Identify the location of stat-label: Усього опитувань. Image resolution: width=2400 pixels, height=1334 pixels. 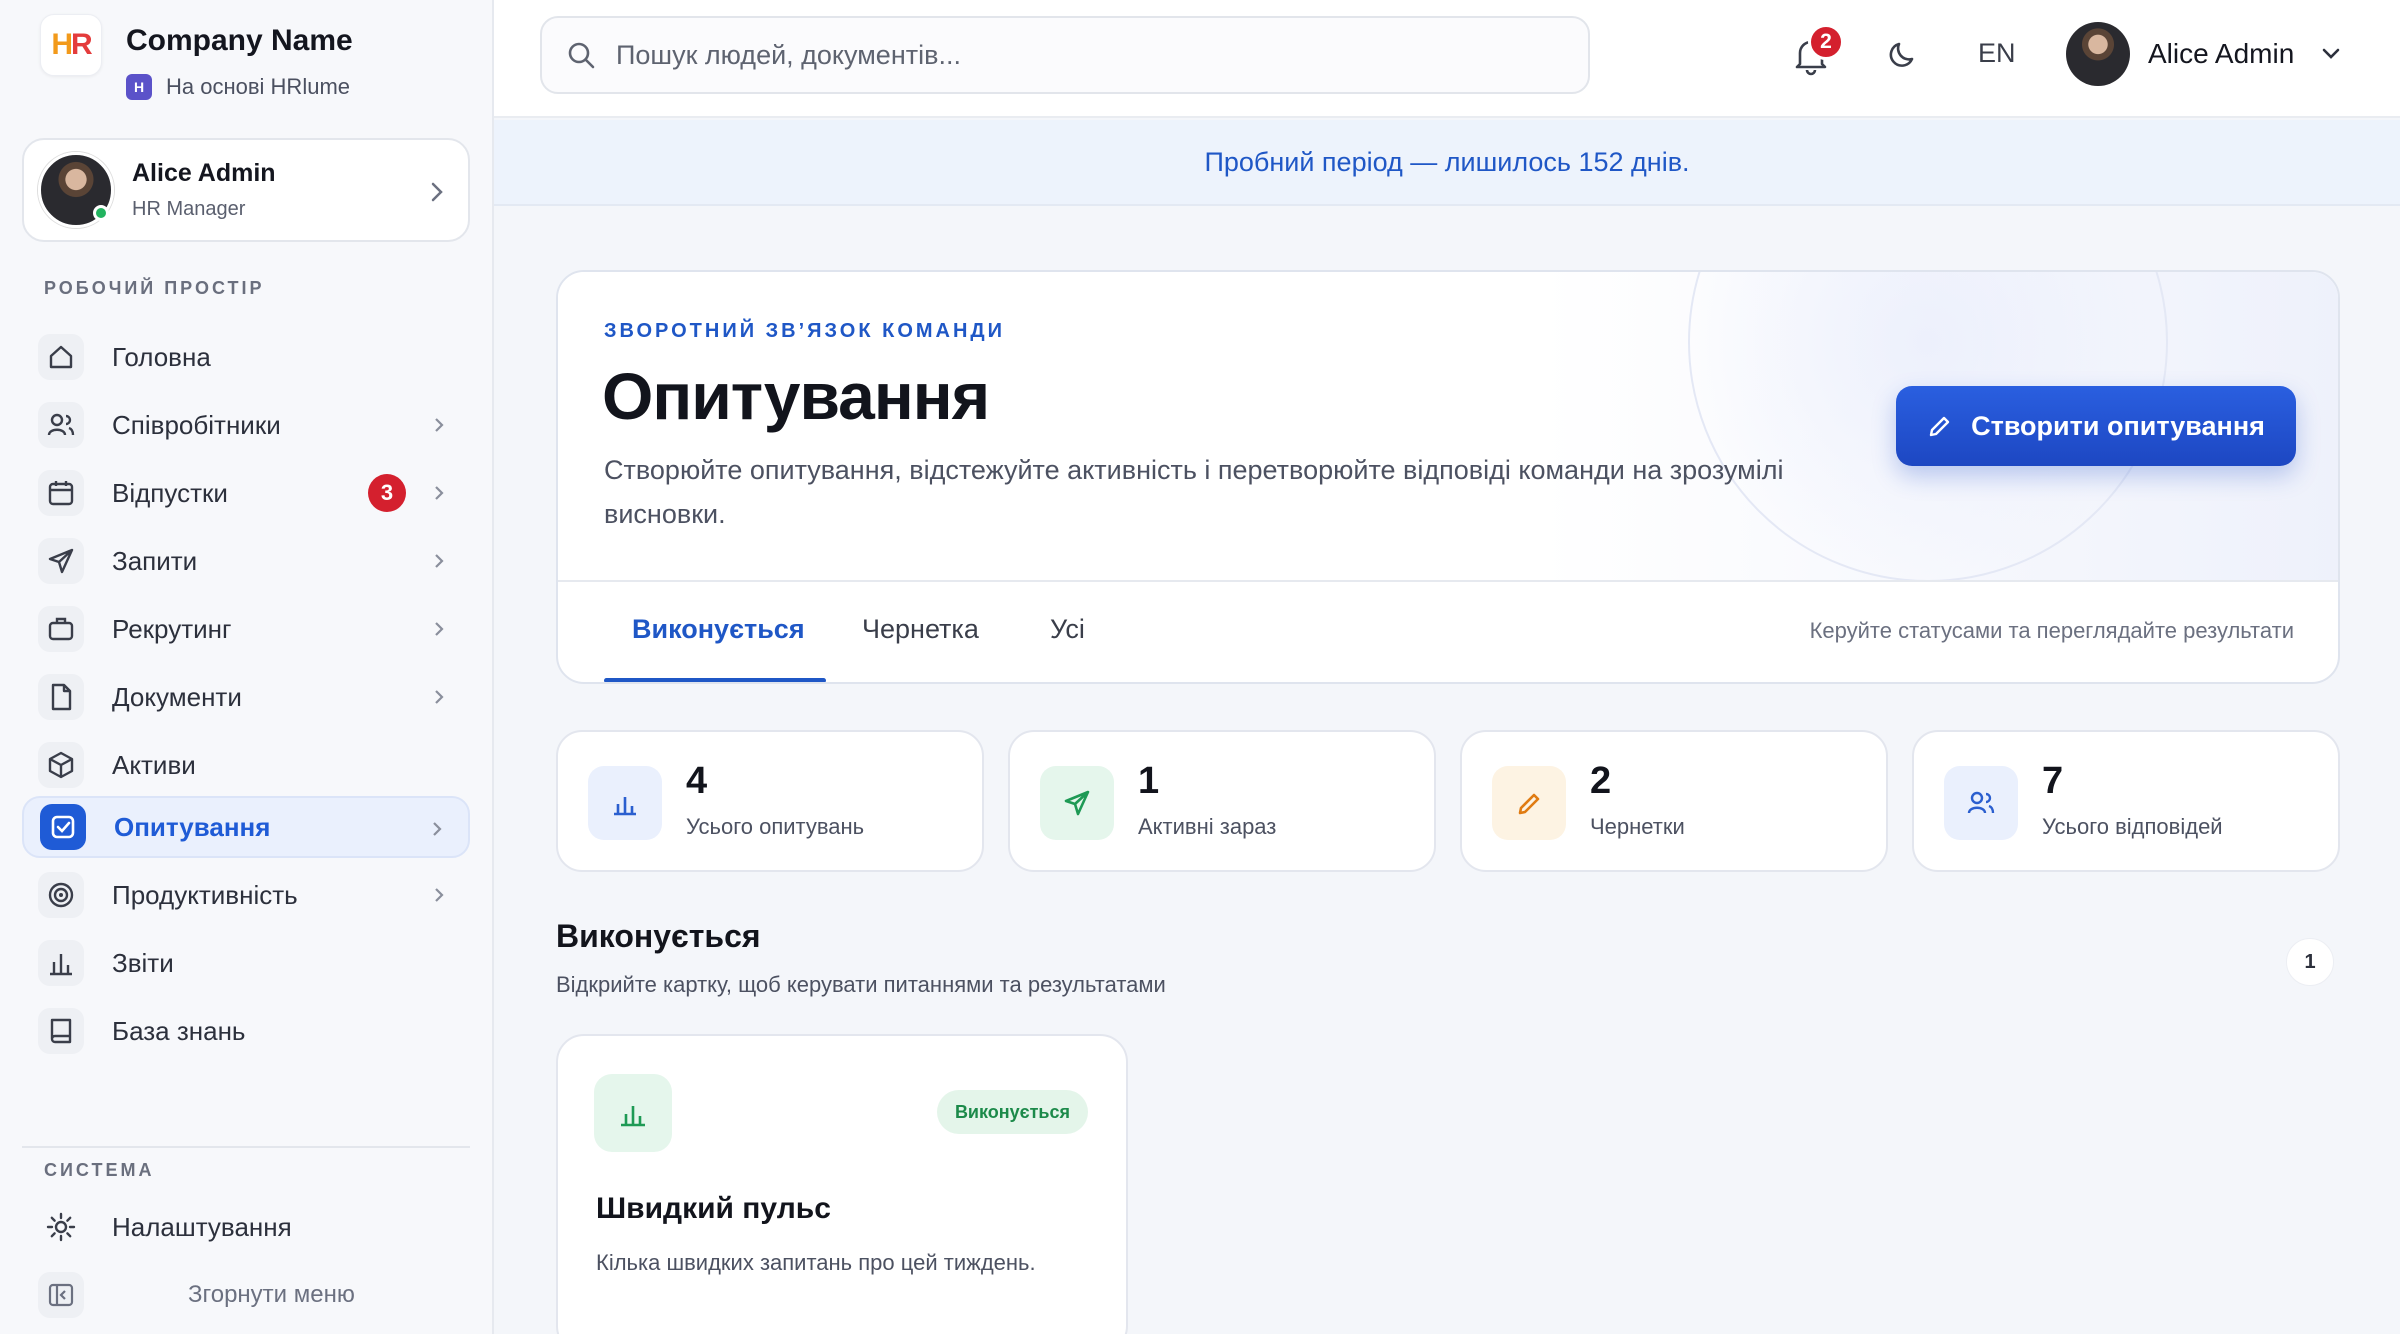
(775, 826).